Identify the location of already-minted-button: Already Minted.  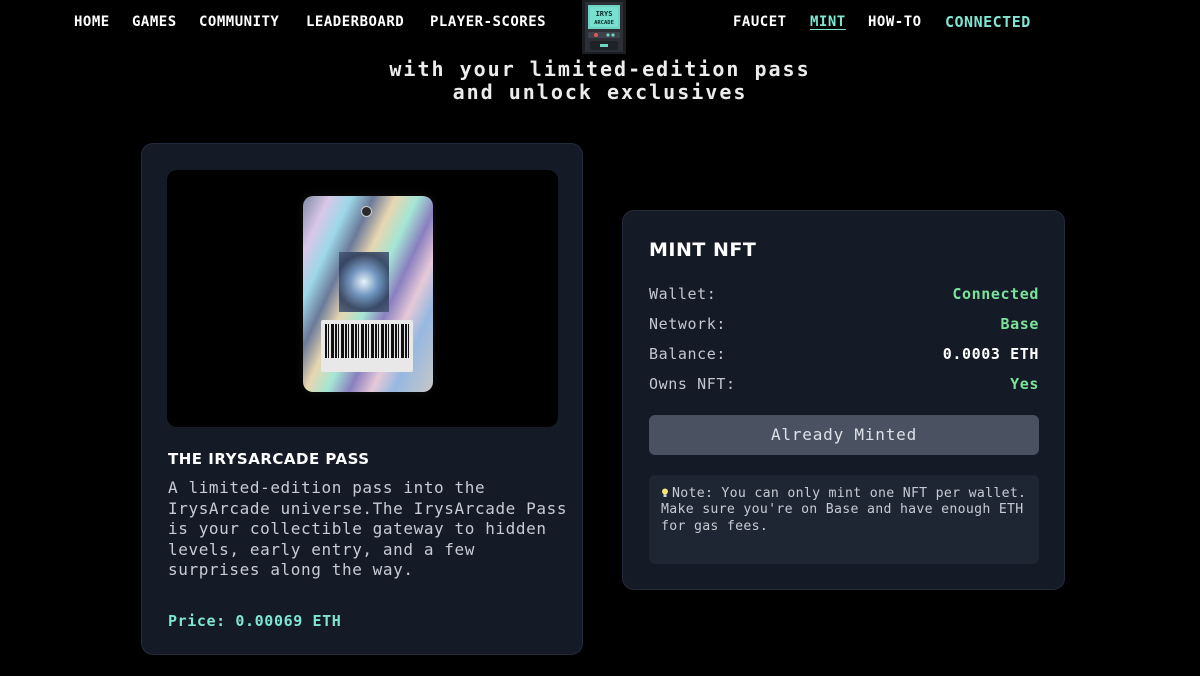
(844, 435).